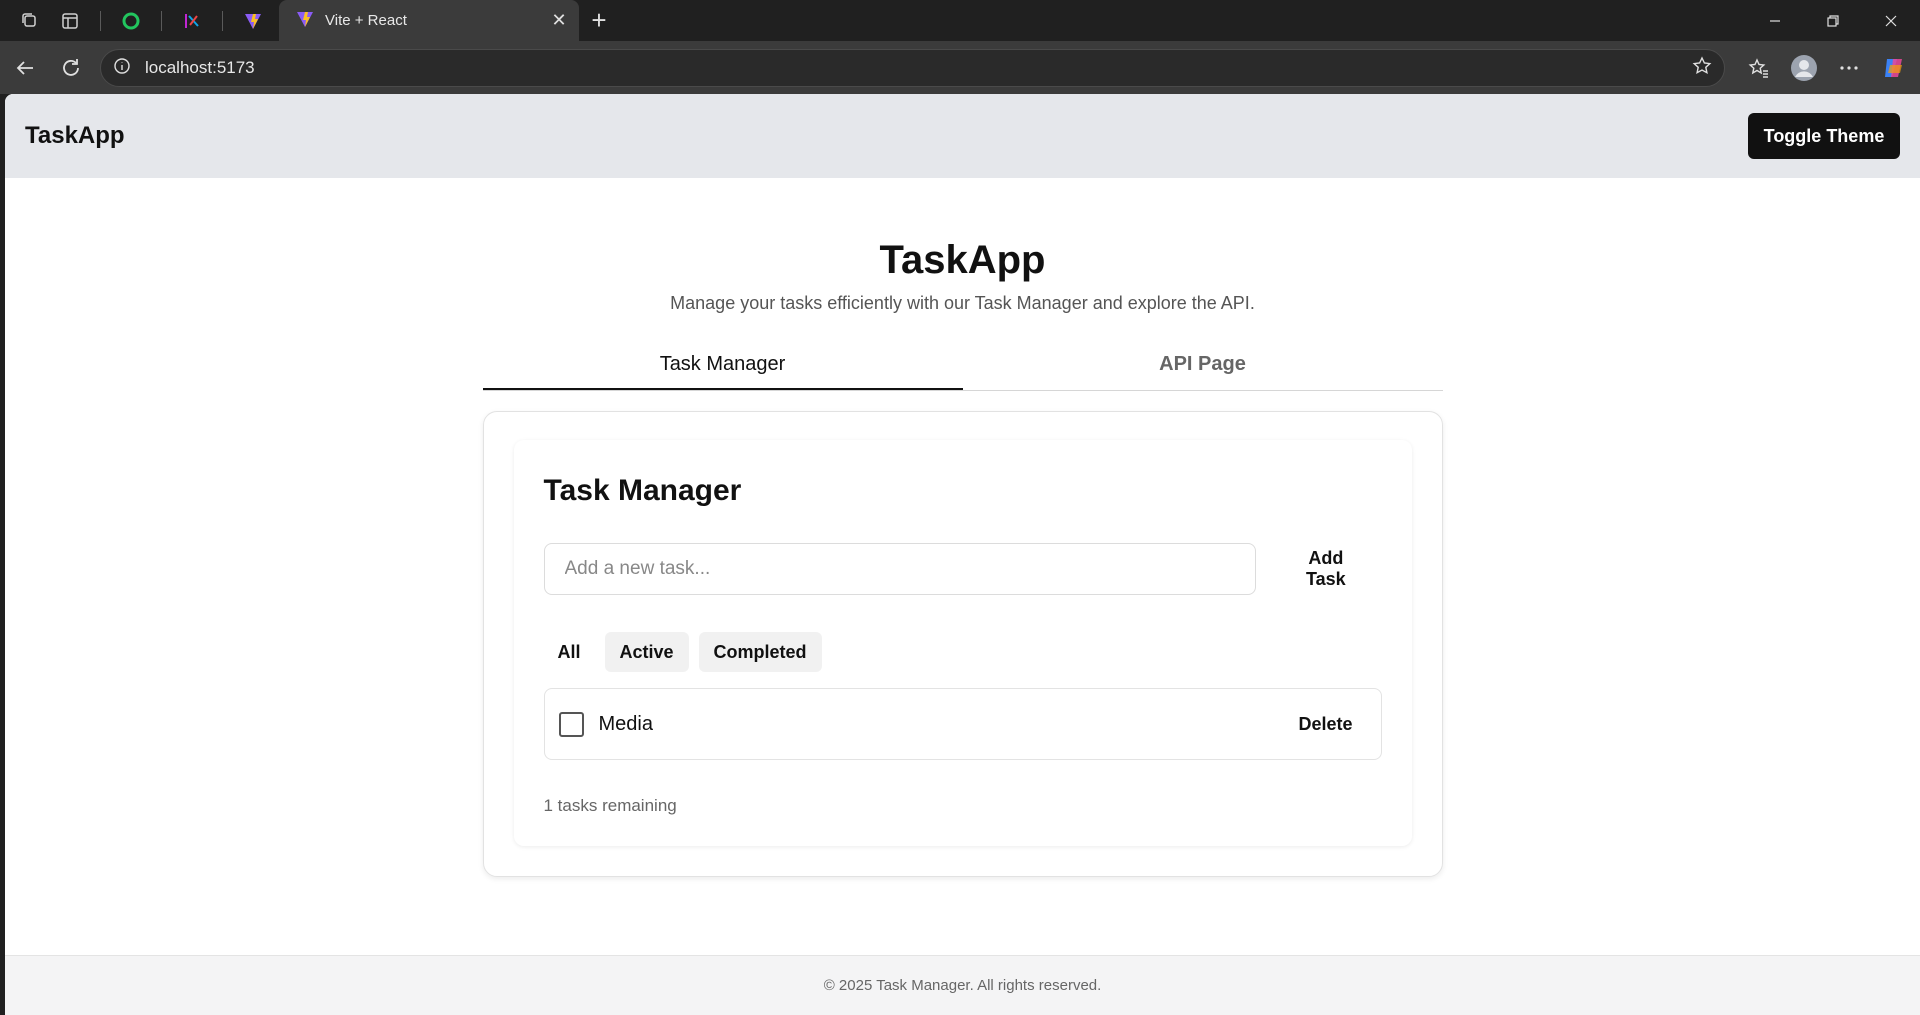  Describe the element at coordinates (1824, 136) in the screenshot. I see `toggle-theme-button: Toggle Theme` at that location.